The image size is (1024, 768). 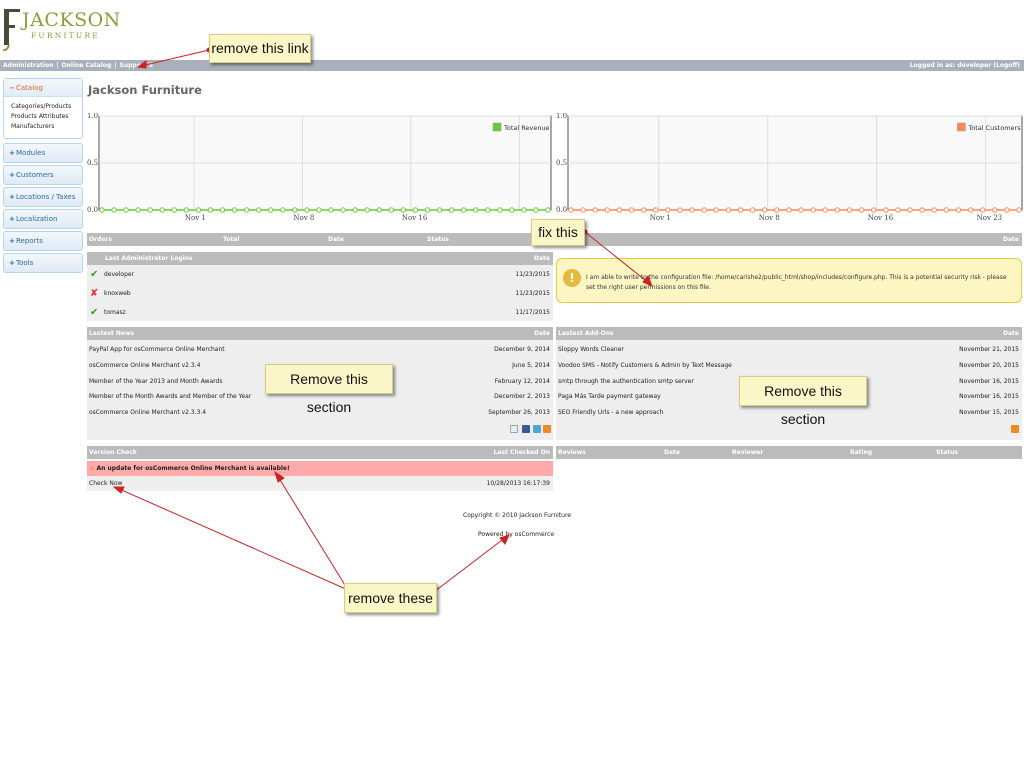 What do you see at coordinates (803, 401) in the screenshot?
I see `annotation-remove-section-addons: Remove this section` at bounding box center [803, 401].